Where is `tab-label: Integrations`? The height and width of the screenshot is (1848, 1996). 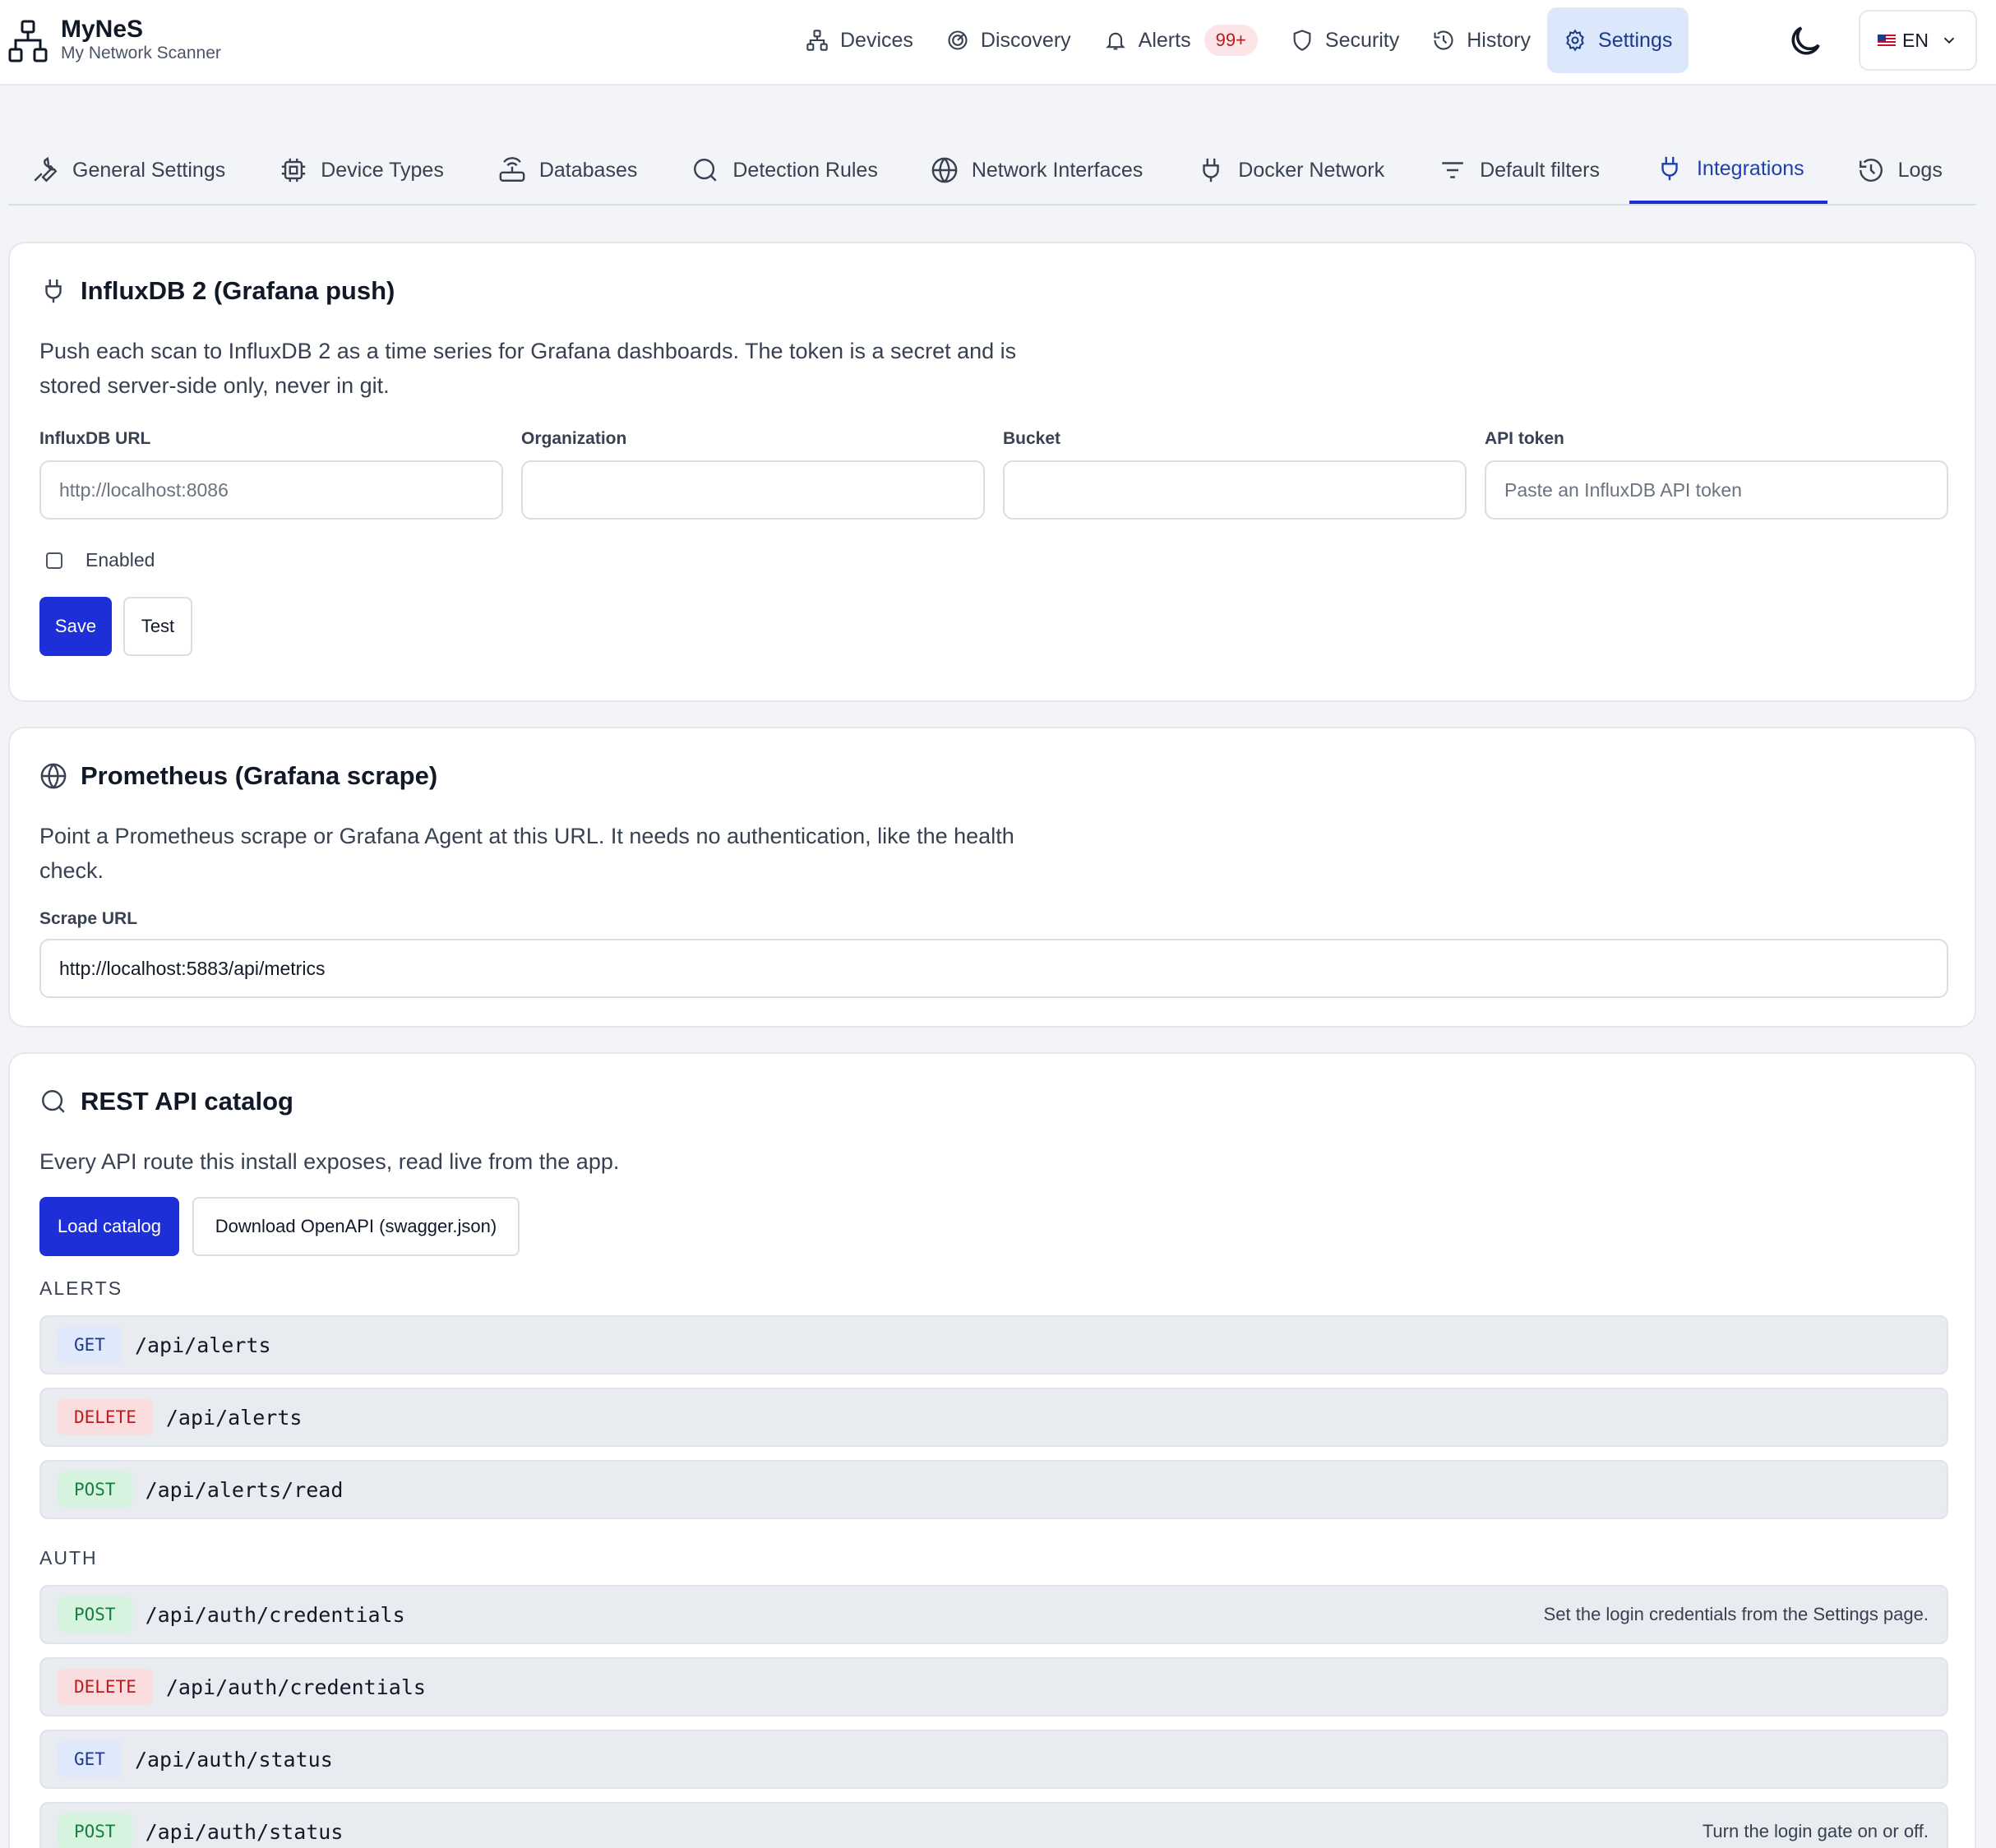 tab-label: Integrations is located at coordinates (1750, 168).